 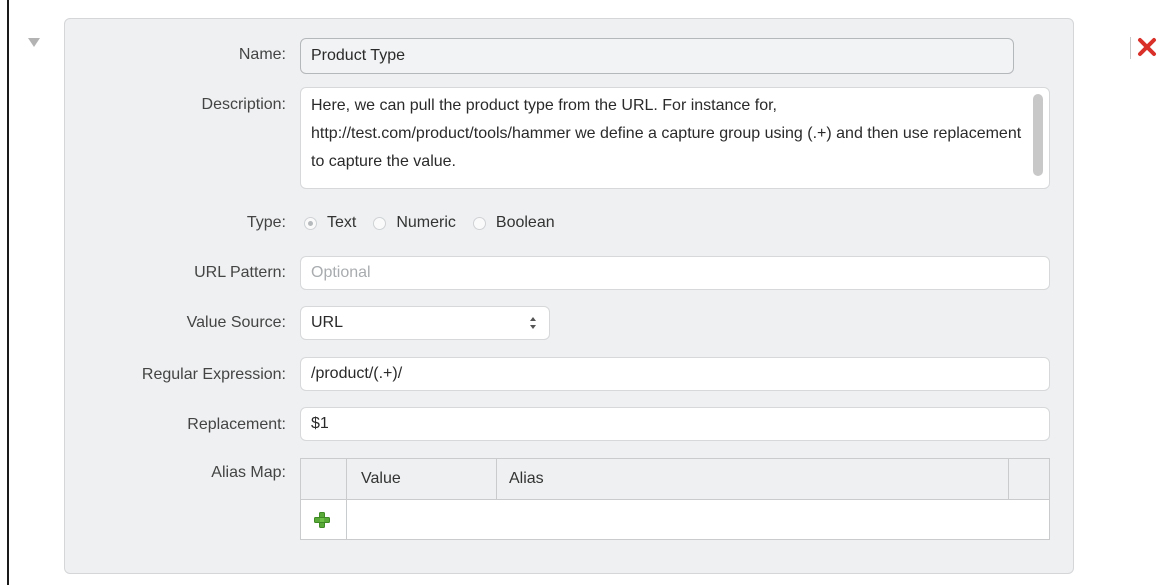 What do you see at coordinates (236, 424) in the screenshot?
I see `replacement-label: Replacement:` at bounding box center [236, 424].